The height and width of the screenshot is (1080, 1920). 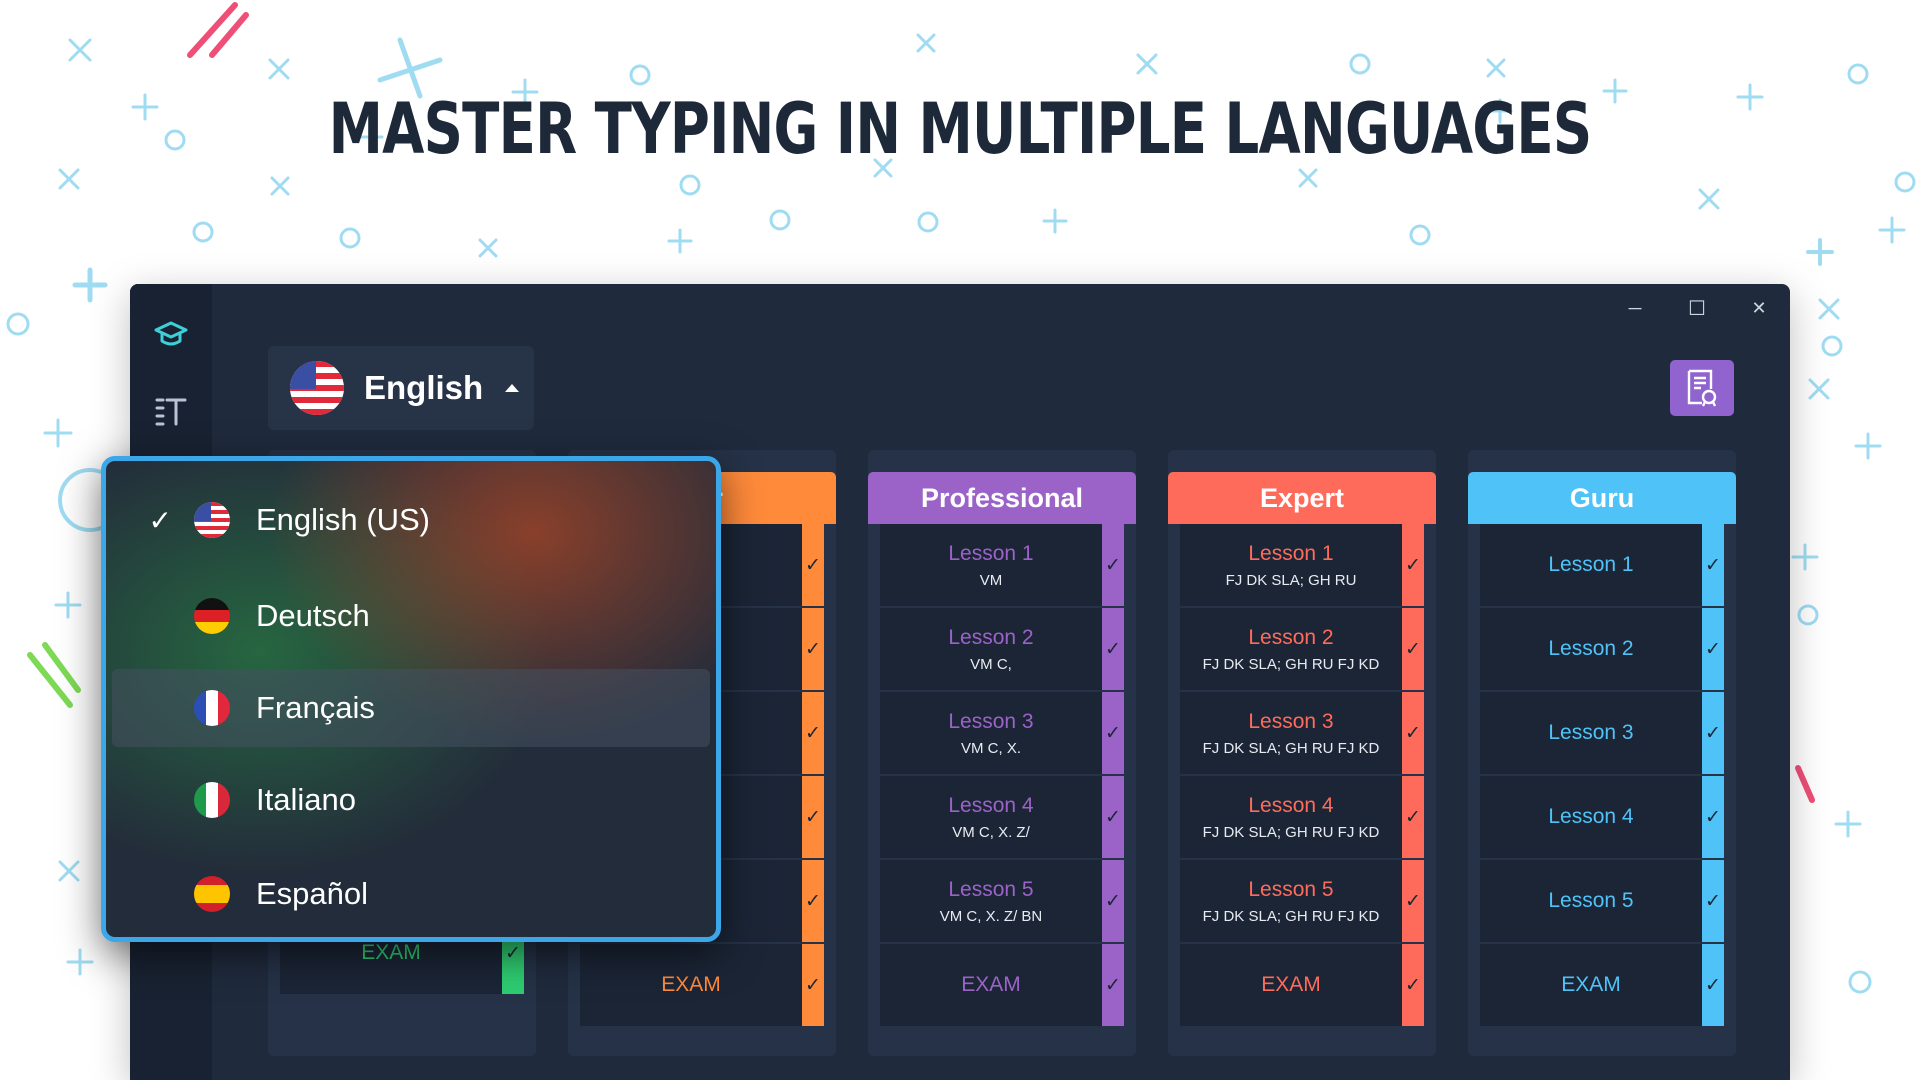 I want to click on lesson-row: Lesson 5 ✓, so click(x=1602, y=901).